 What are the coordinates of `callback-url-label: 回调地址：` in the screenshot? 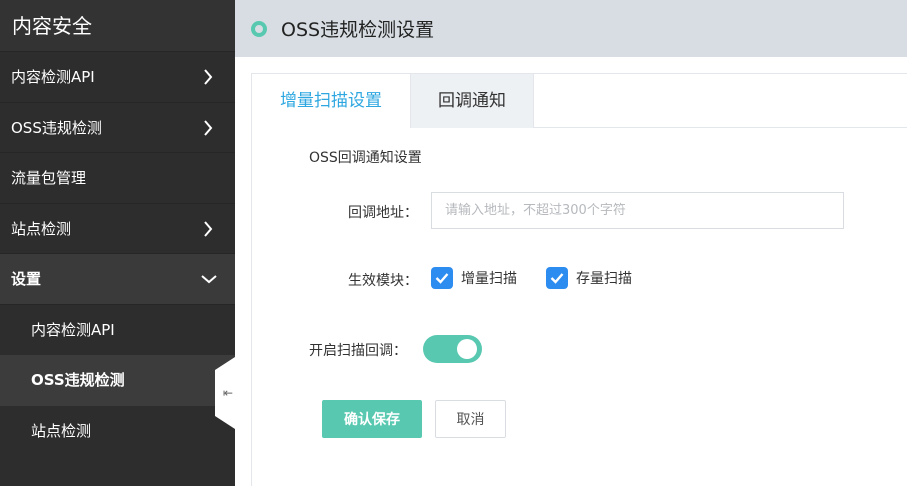 It's located at (383, 213).